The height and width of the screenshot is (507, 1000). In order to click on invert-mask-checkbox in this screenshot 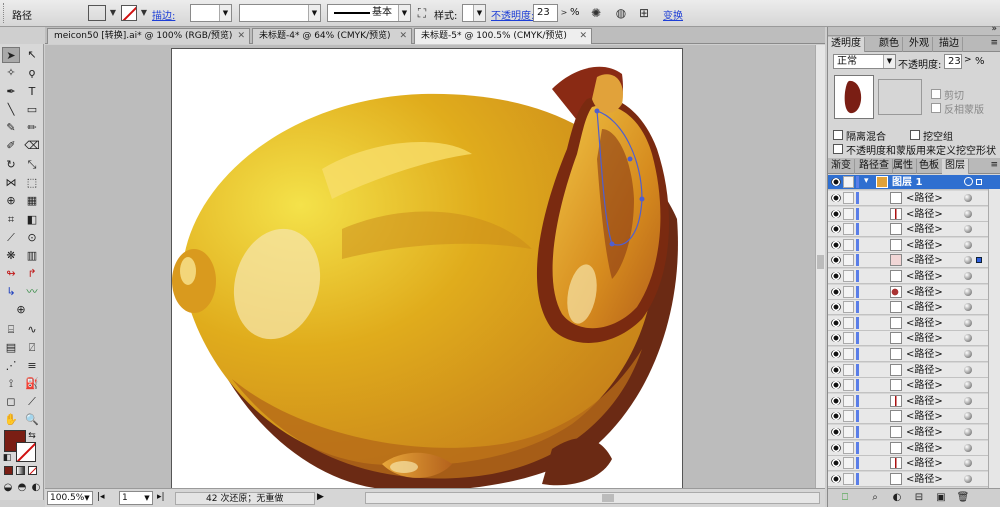, I will do `click(936, 108)`.